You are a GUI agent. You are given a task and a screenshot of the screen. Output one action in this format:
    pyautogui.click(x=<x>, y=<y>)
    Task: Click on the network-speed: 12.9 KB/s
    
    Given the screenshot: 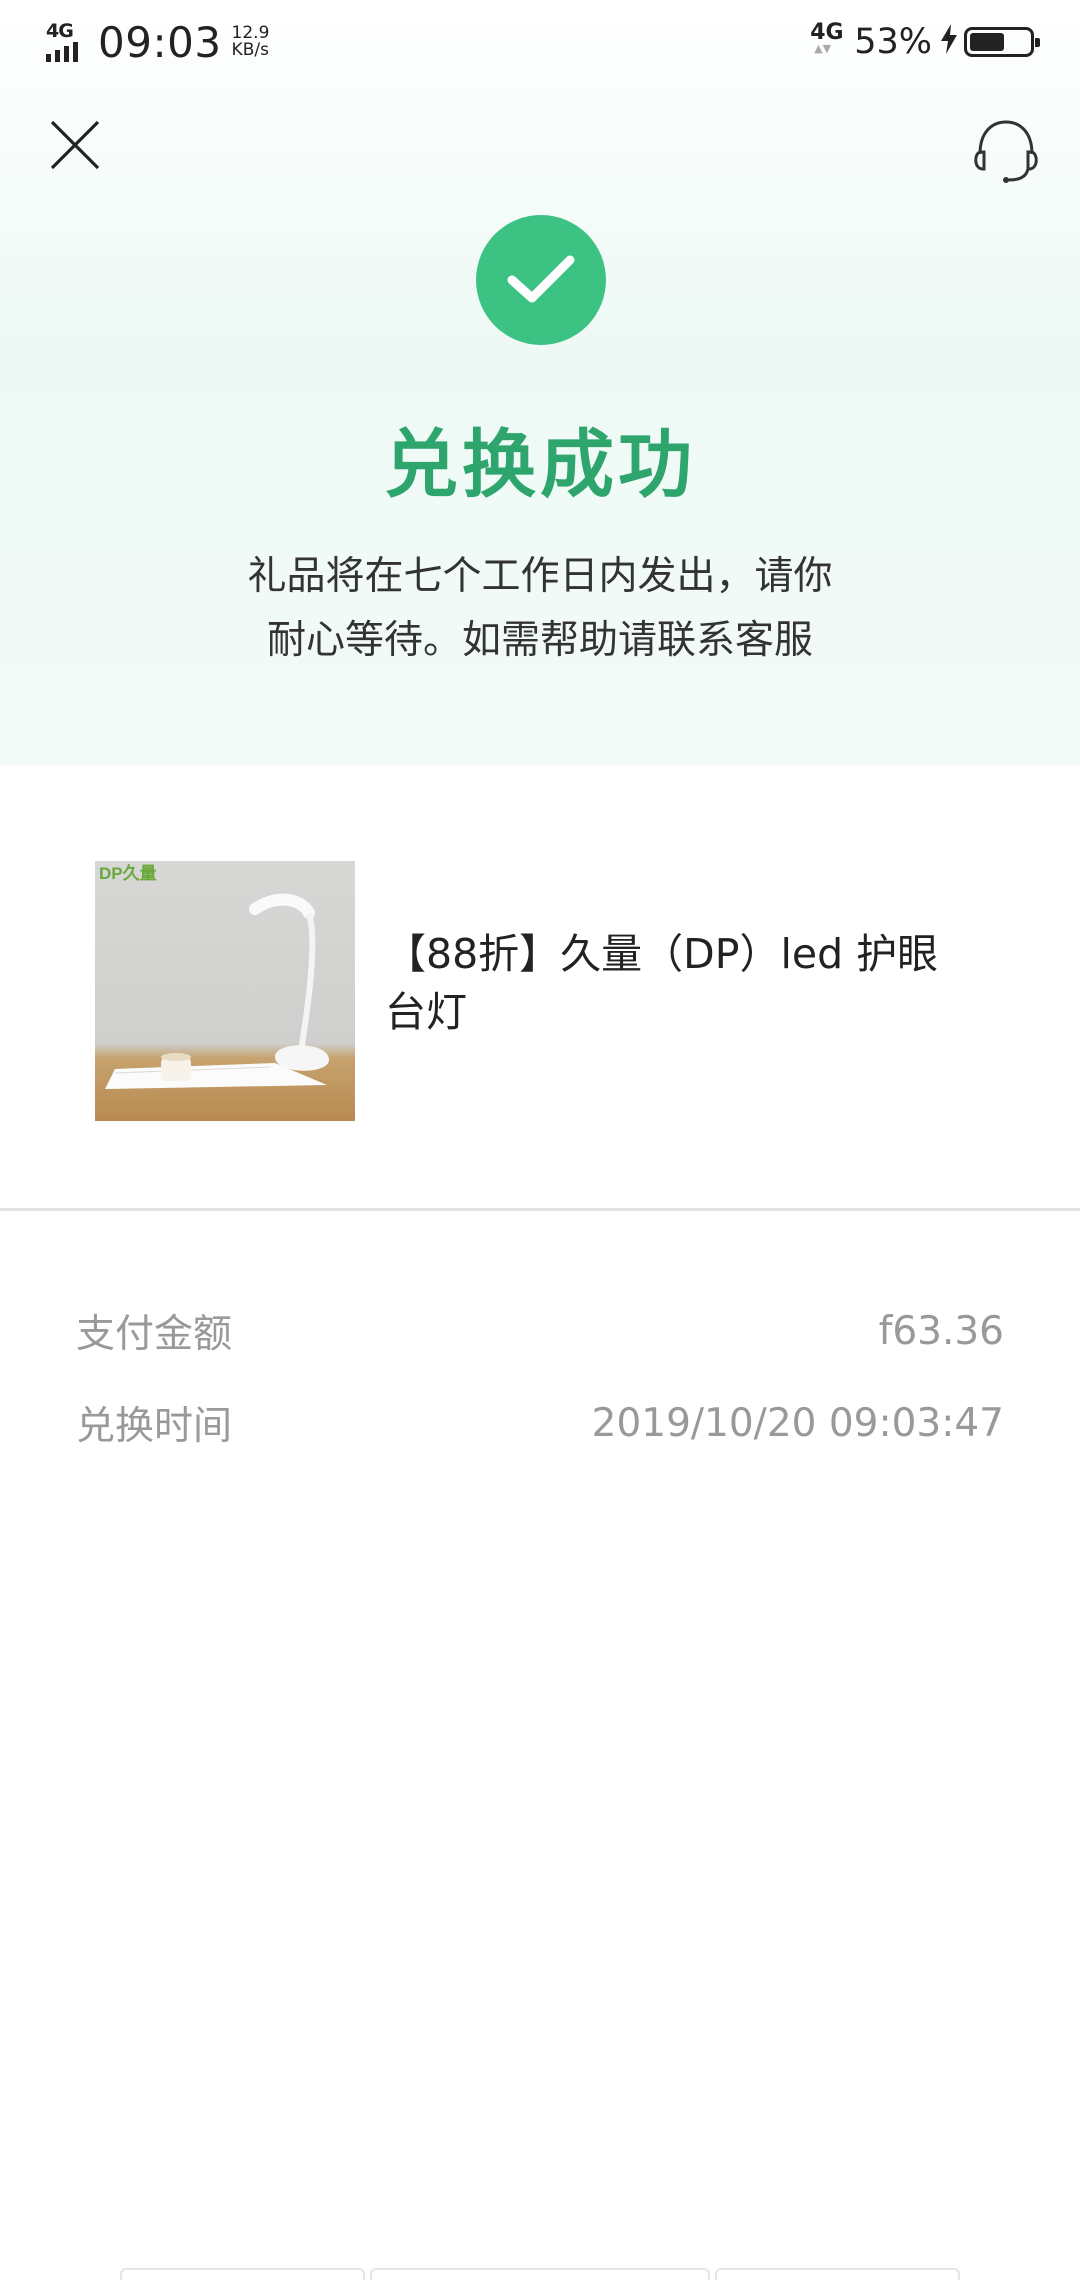 What is the action you would take?
    pyautogui.click(x=251, y=42)
    